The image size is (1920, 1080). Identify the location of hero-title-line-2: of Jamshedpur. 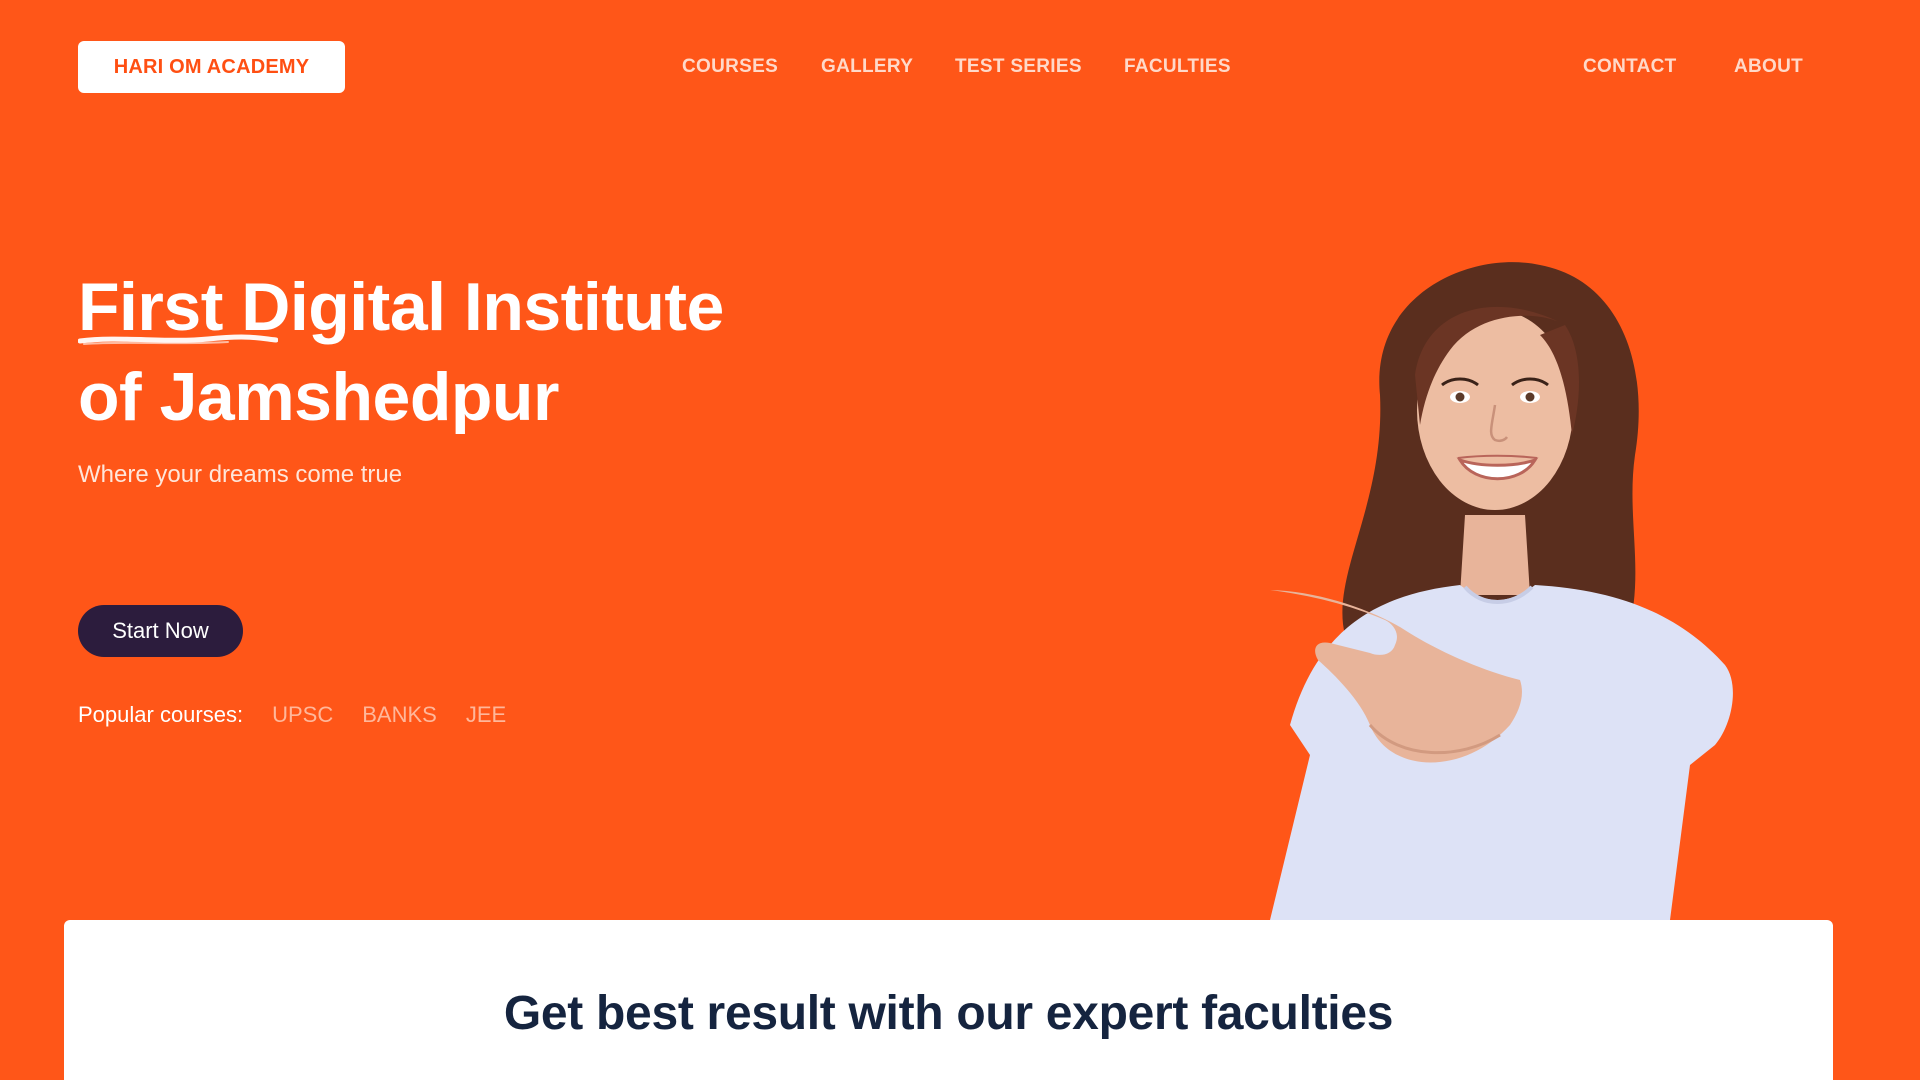
(318, 397).